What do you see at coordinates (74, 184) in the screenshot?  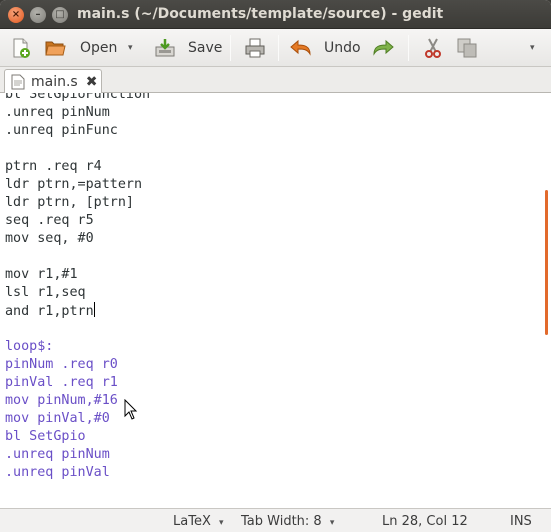 I see `code-line-text: ldr ptrn,=pattern` at bounding box center [74, 184].